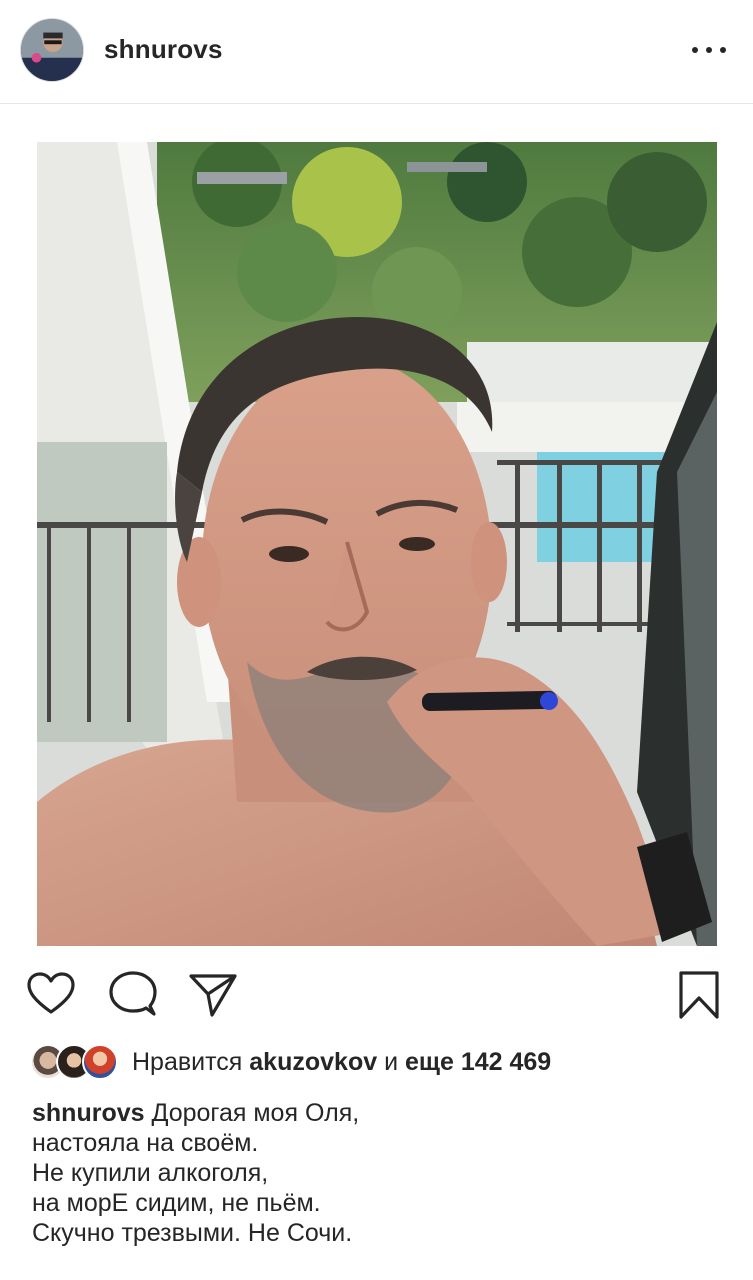 The image size is (753, 1280). Describe the element at coordinates (213, 995) in the screenshot. I see `send-icon` at that location.